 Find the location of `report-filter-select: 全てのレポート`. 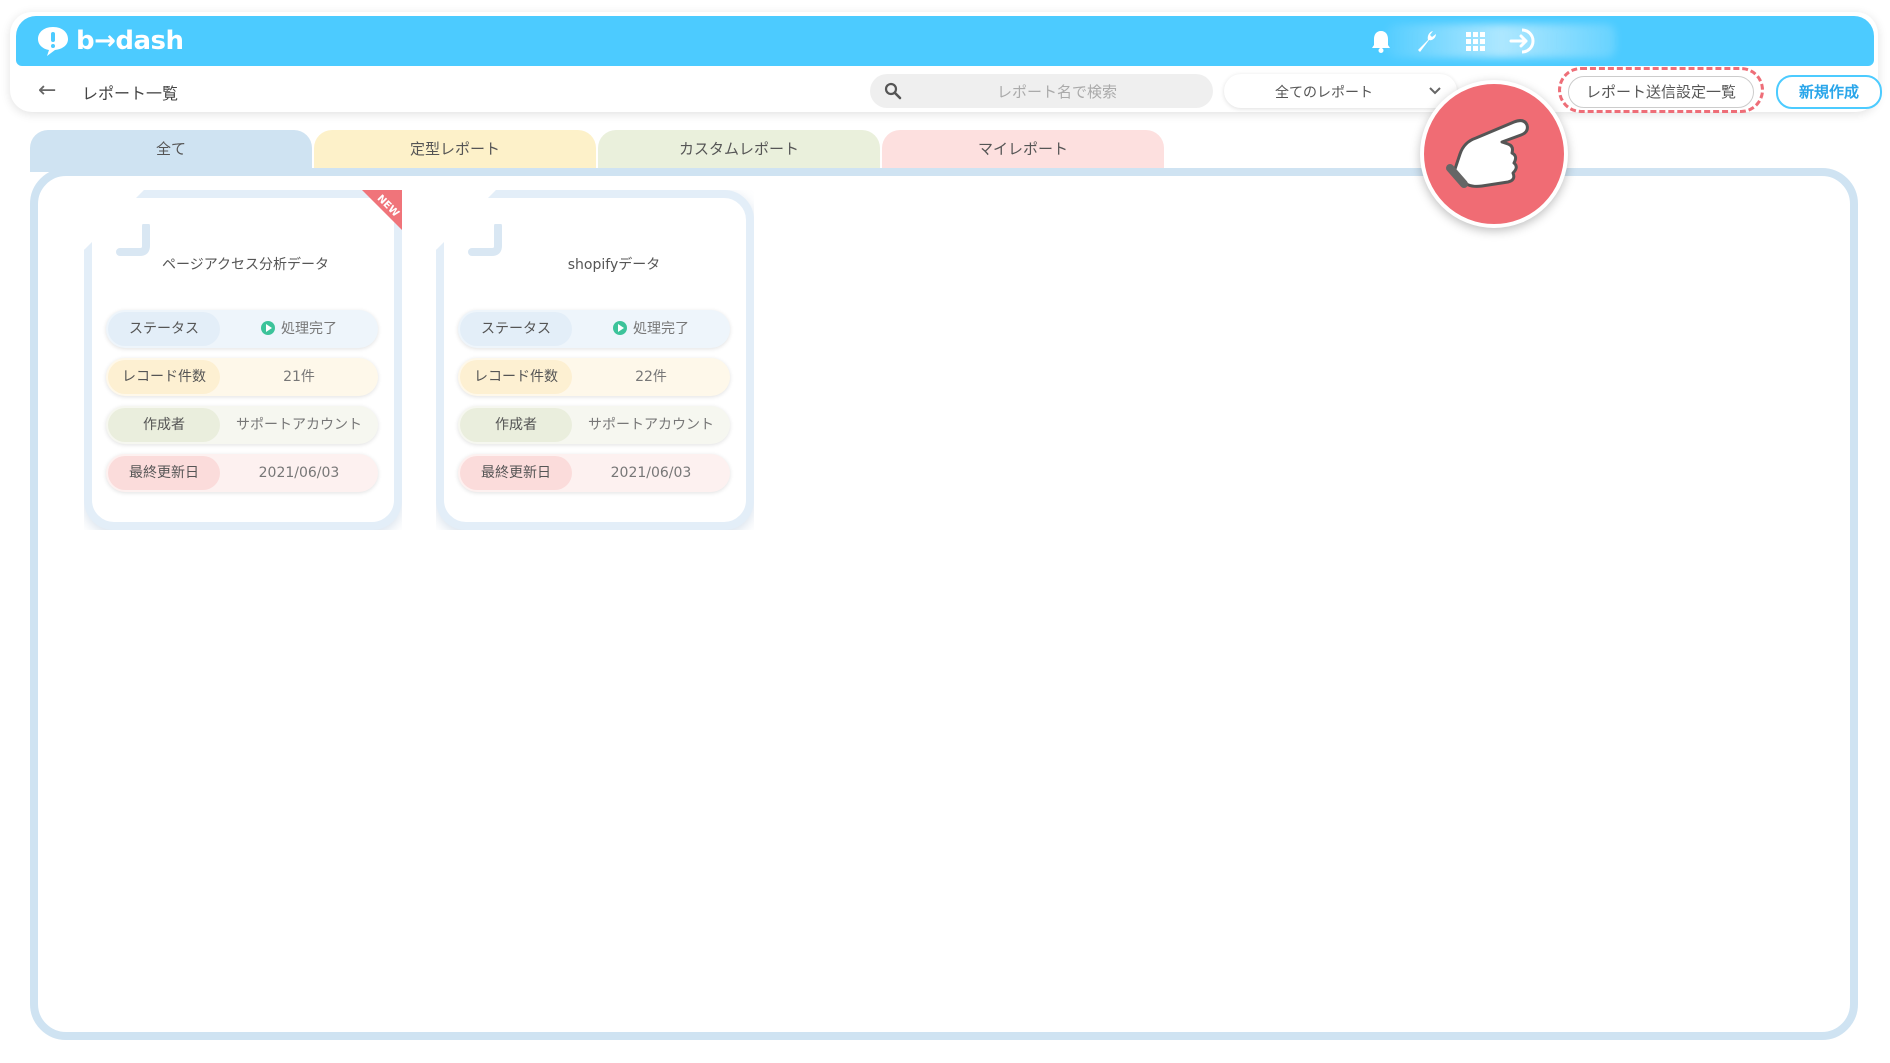

report-filter-select: 全てのレポート is located at coordinates (1340, 91).